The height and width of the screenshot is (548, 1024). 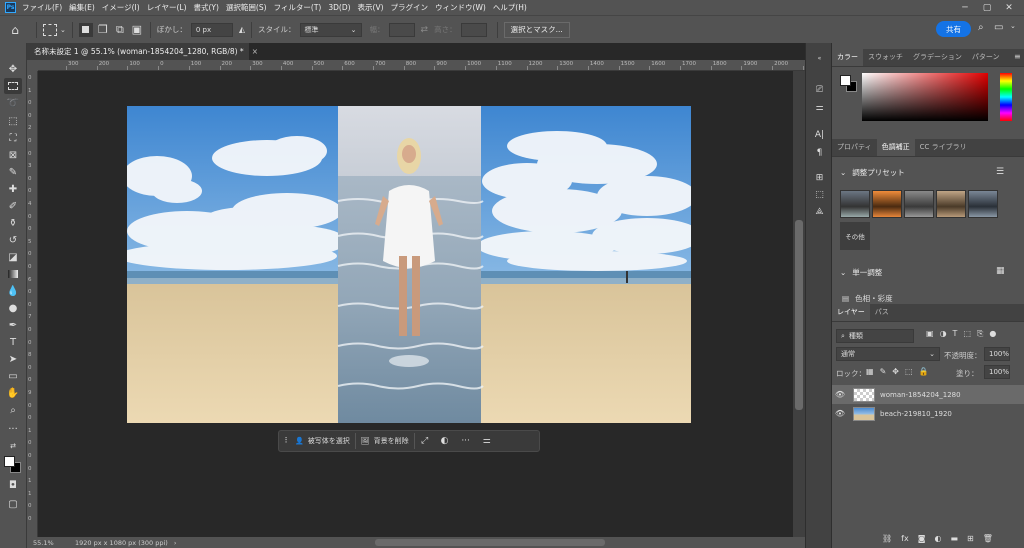 I want to click on intersect-selection-icon: ▣, so click(x=137, y=29).